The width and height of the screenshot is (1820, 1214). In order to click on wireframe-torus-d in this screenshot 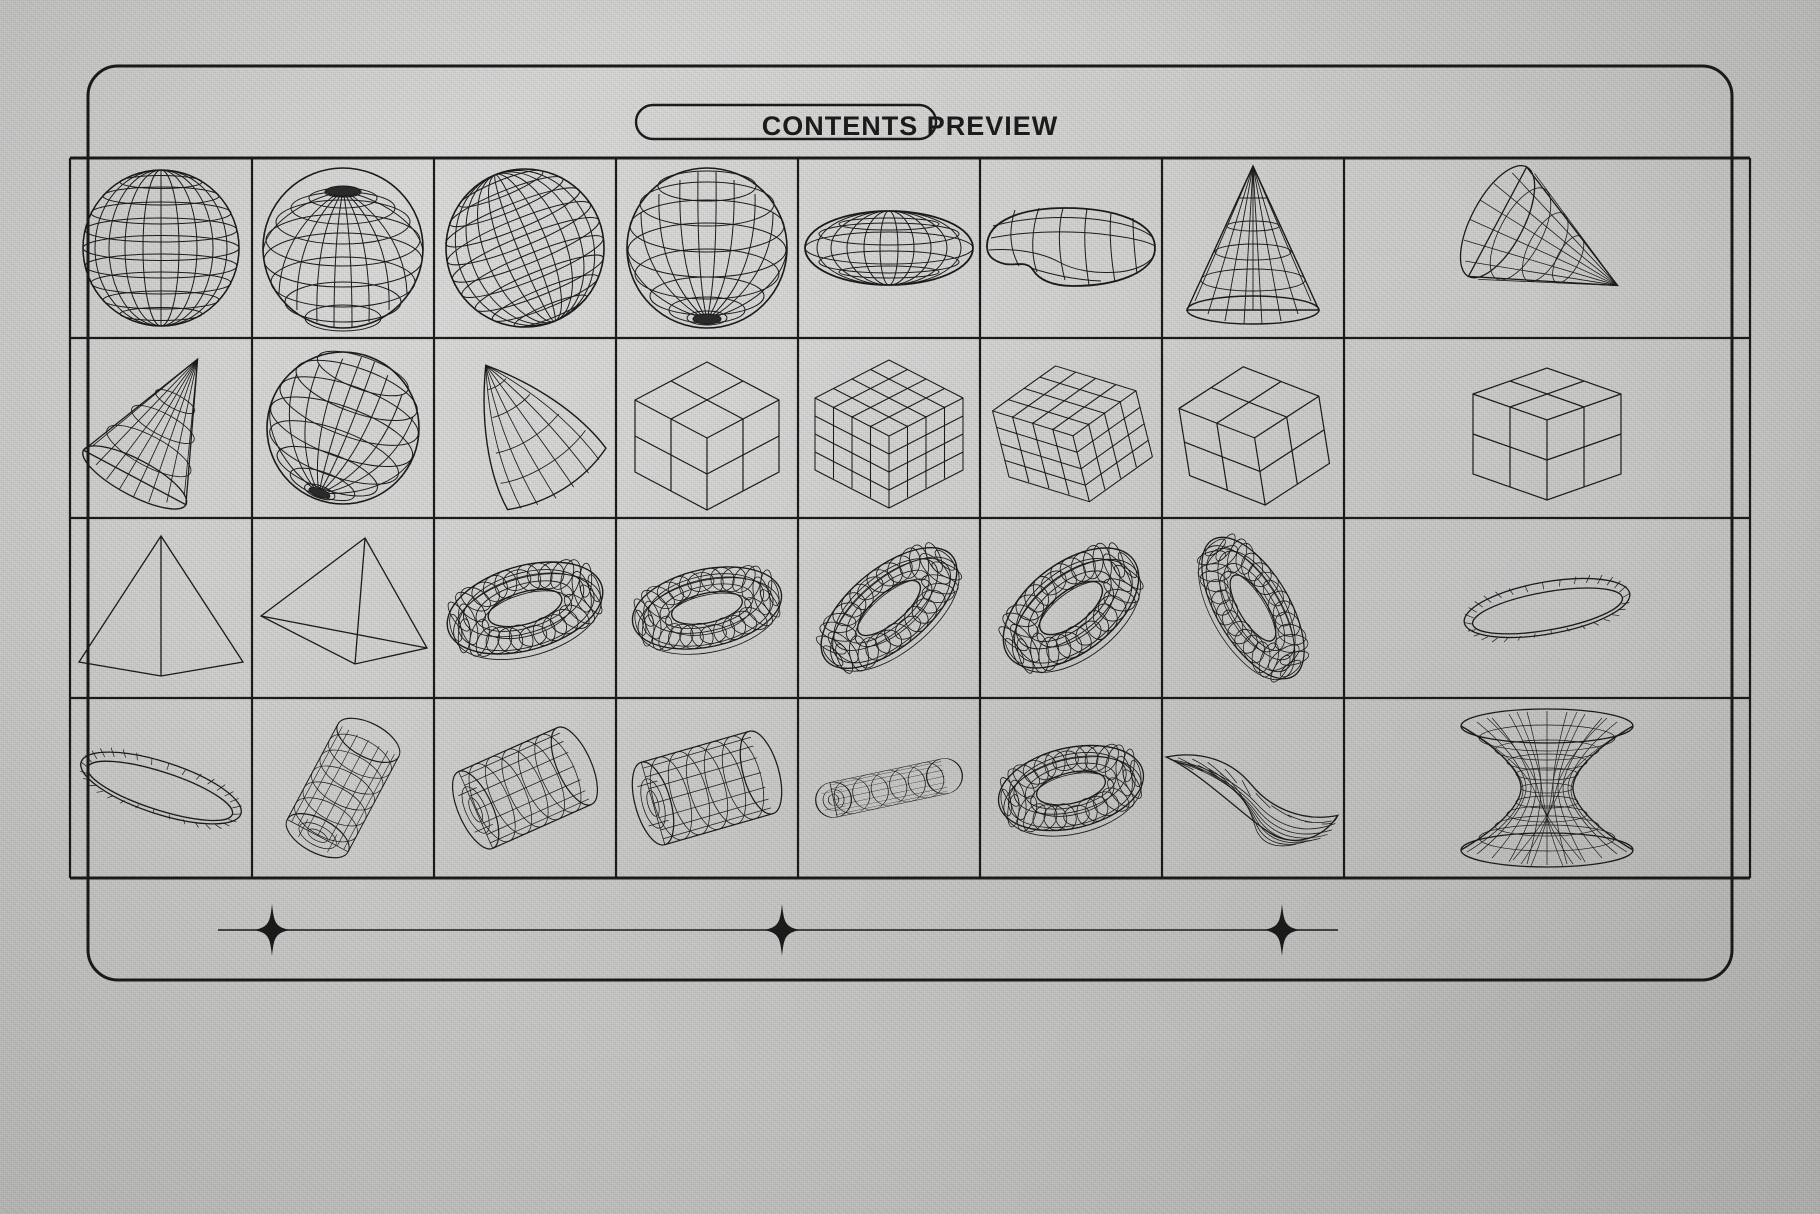, I will do `click(1071, 609)`.